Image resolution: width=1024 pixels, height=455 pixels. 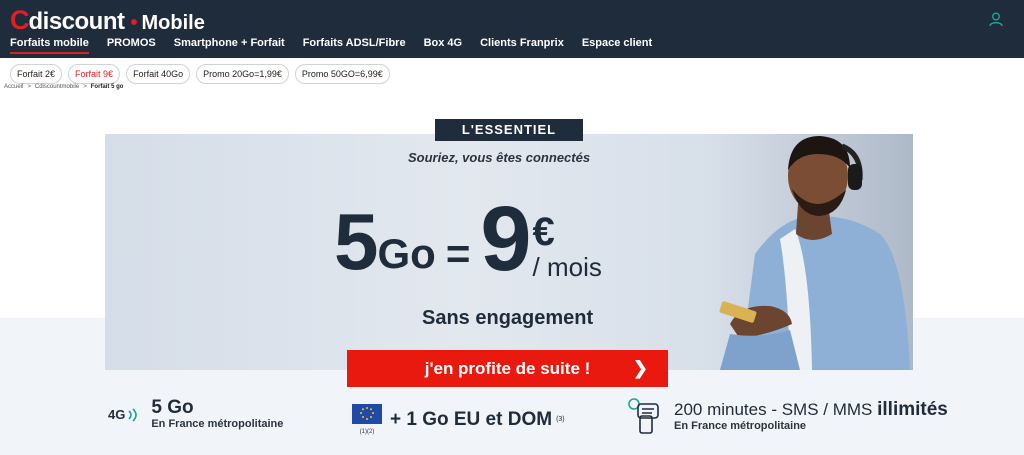 I want to click on nav-forfaits-mobile: Forfaits mobile, so click(x=49, y=45).